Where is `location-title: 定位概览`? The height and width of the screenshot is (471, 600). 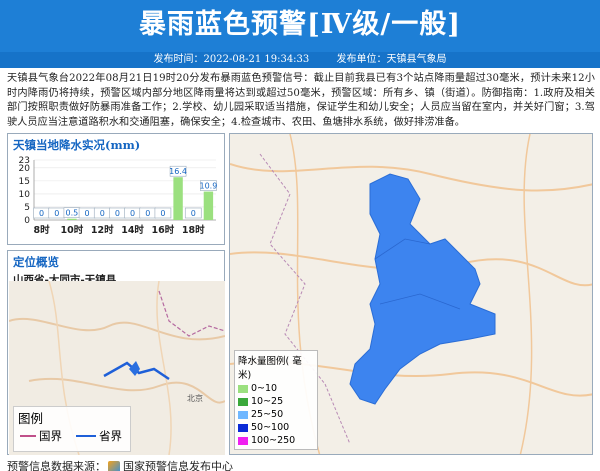 location-title: 定位概览 is located at coordinates (36, 262).